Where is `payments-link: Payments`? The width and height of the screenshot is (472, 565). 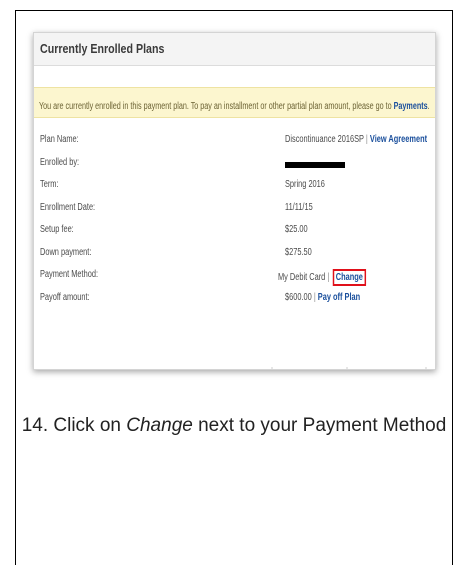 payments-link: Payments is located at coordinates (411, 106).